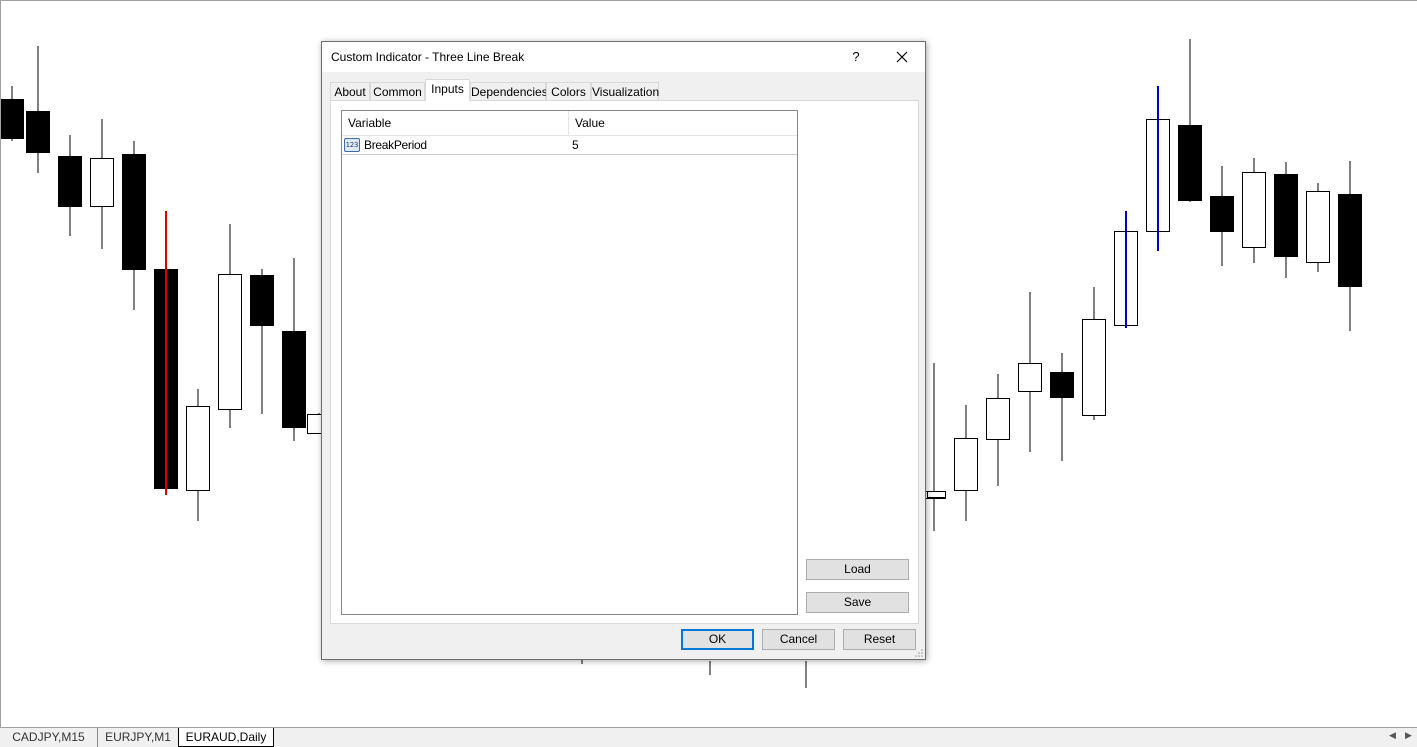 The width and height of the screenshot is (1417, 747). Describe the element at coordinates (1392, 735) in the screenshot. I see `scroll-left-icon: ◀` at that location.